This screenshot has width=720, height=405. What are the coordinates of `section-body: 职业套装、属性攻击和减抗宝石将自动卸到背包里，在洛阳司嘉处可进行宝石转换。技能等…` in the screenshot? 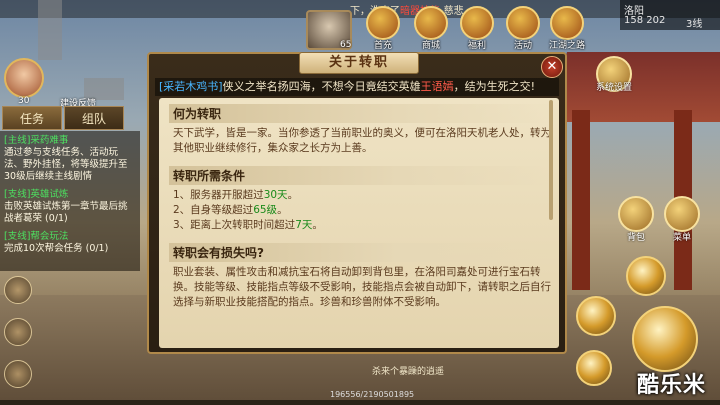 It's located at (362, 287).